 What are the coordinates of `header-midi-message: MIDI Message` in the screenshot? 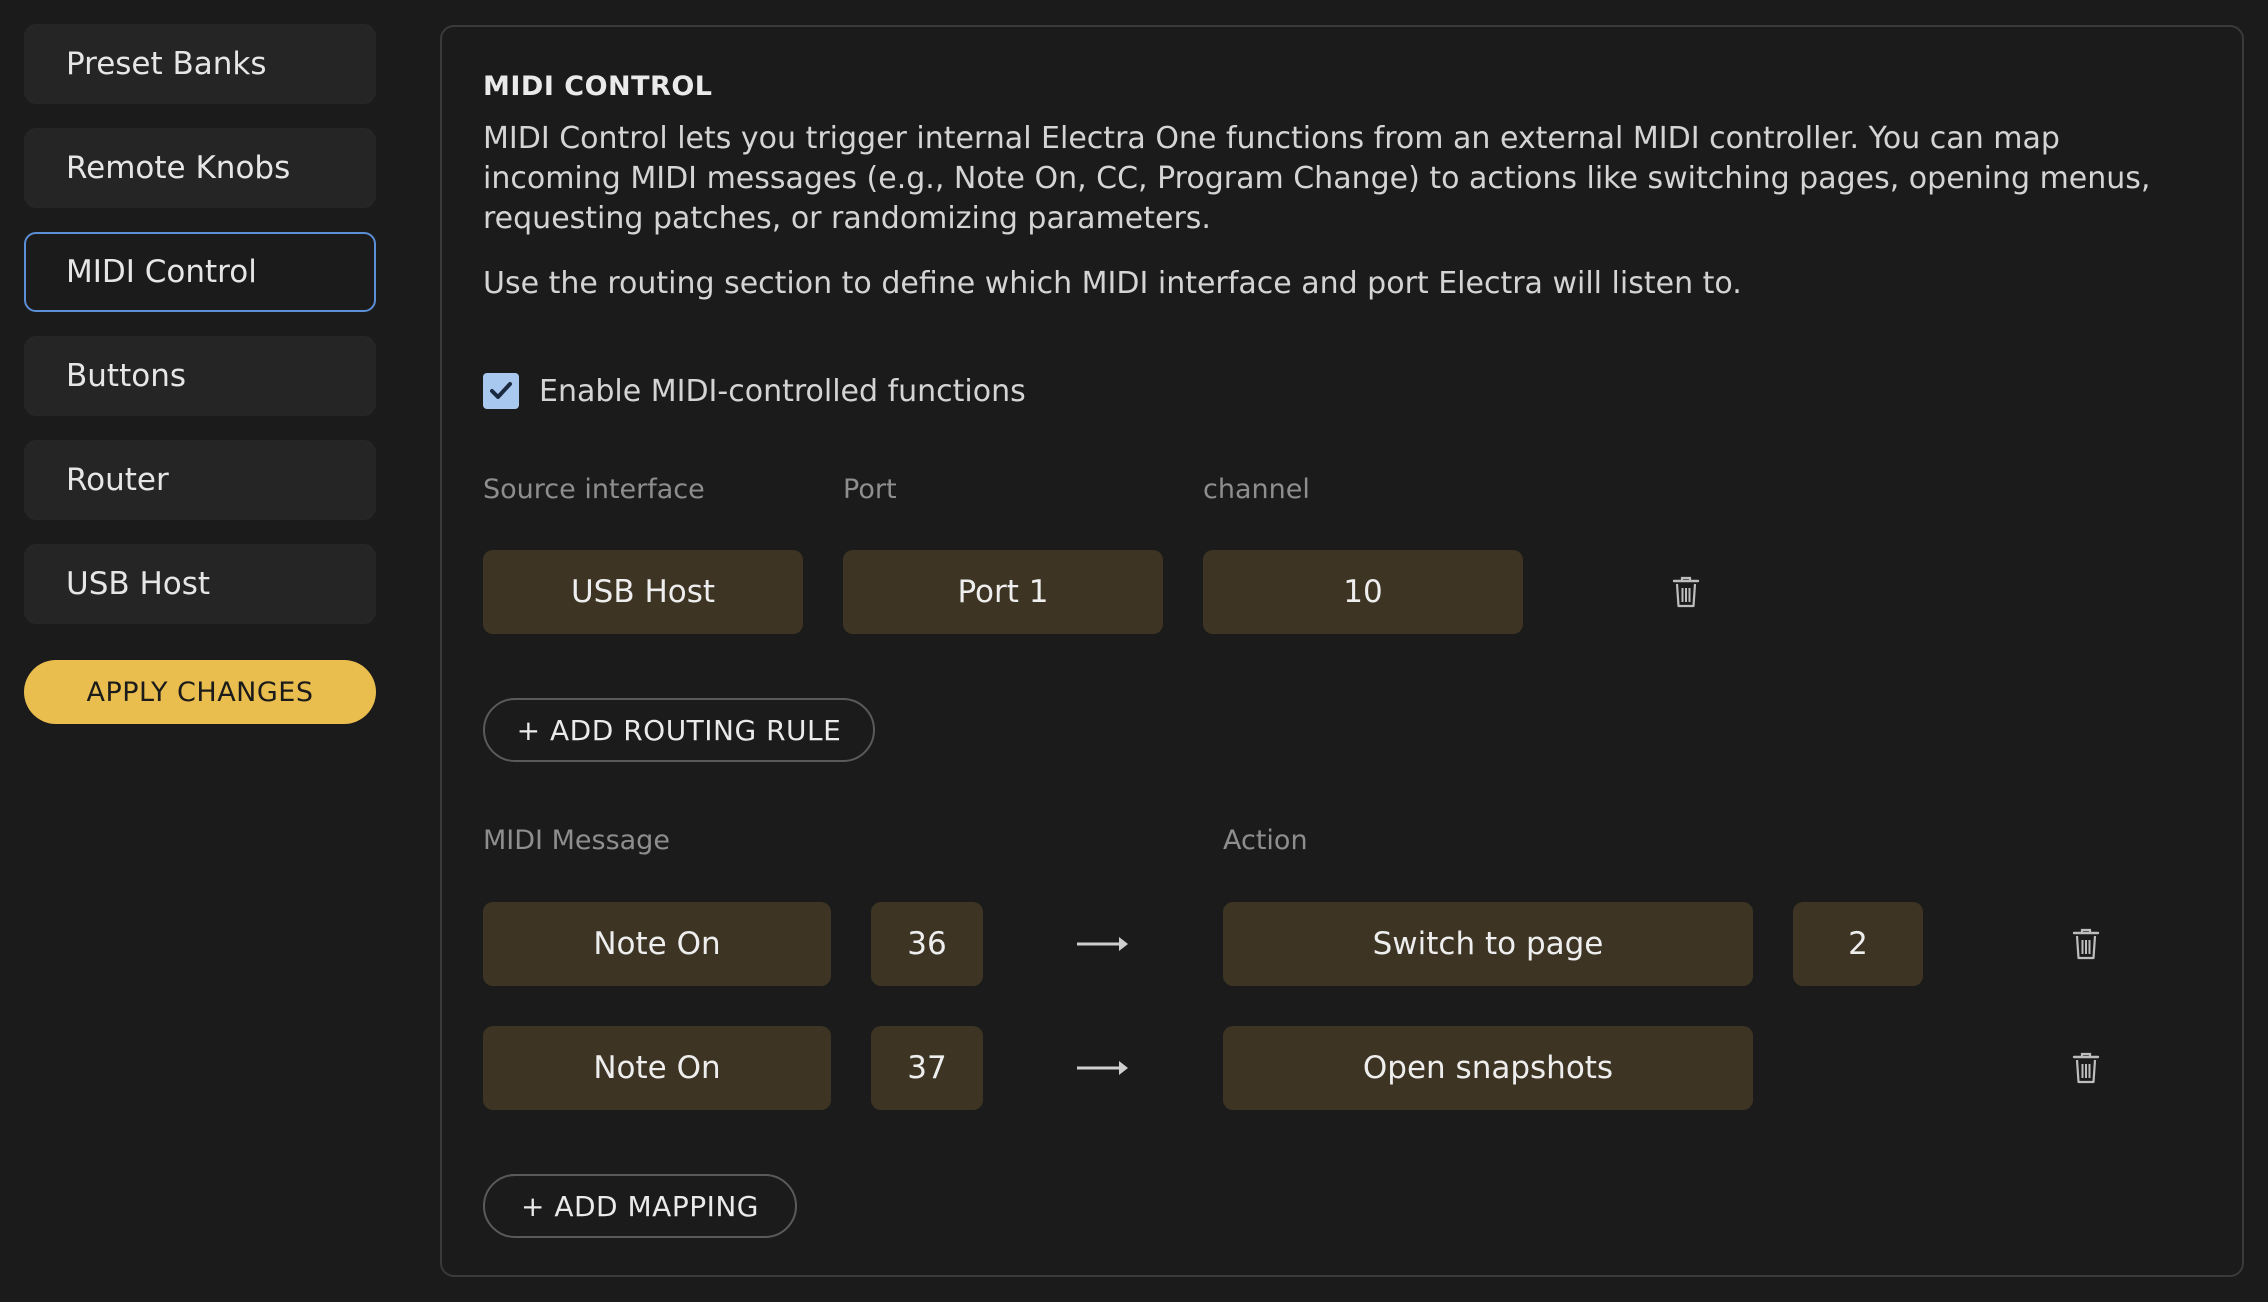 It's located at (576, 840).